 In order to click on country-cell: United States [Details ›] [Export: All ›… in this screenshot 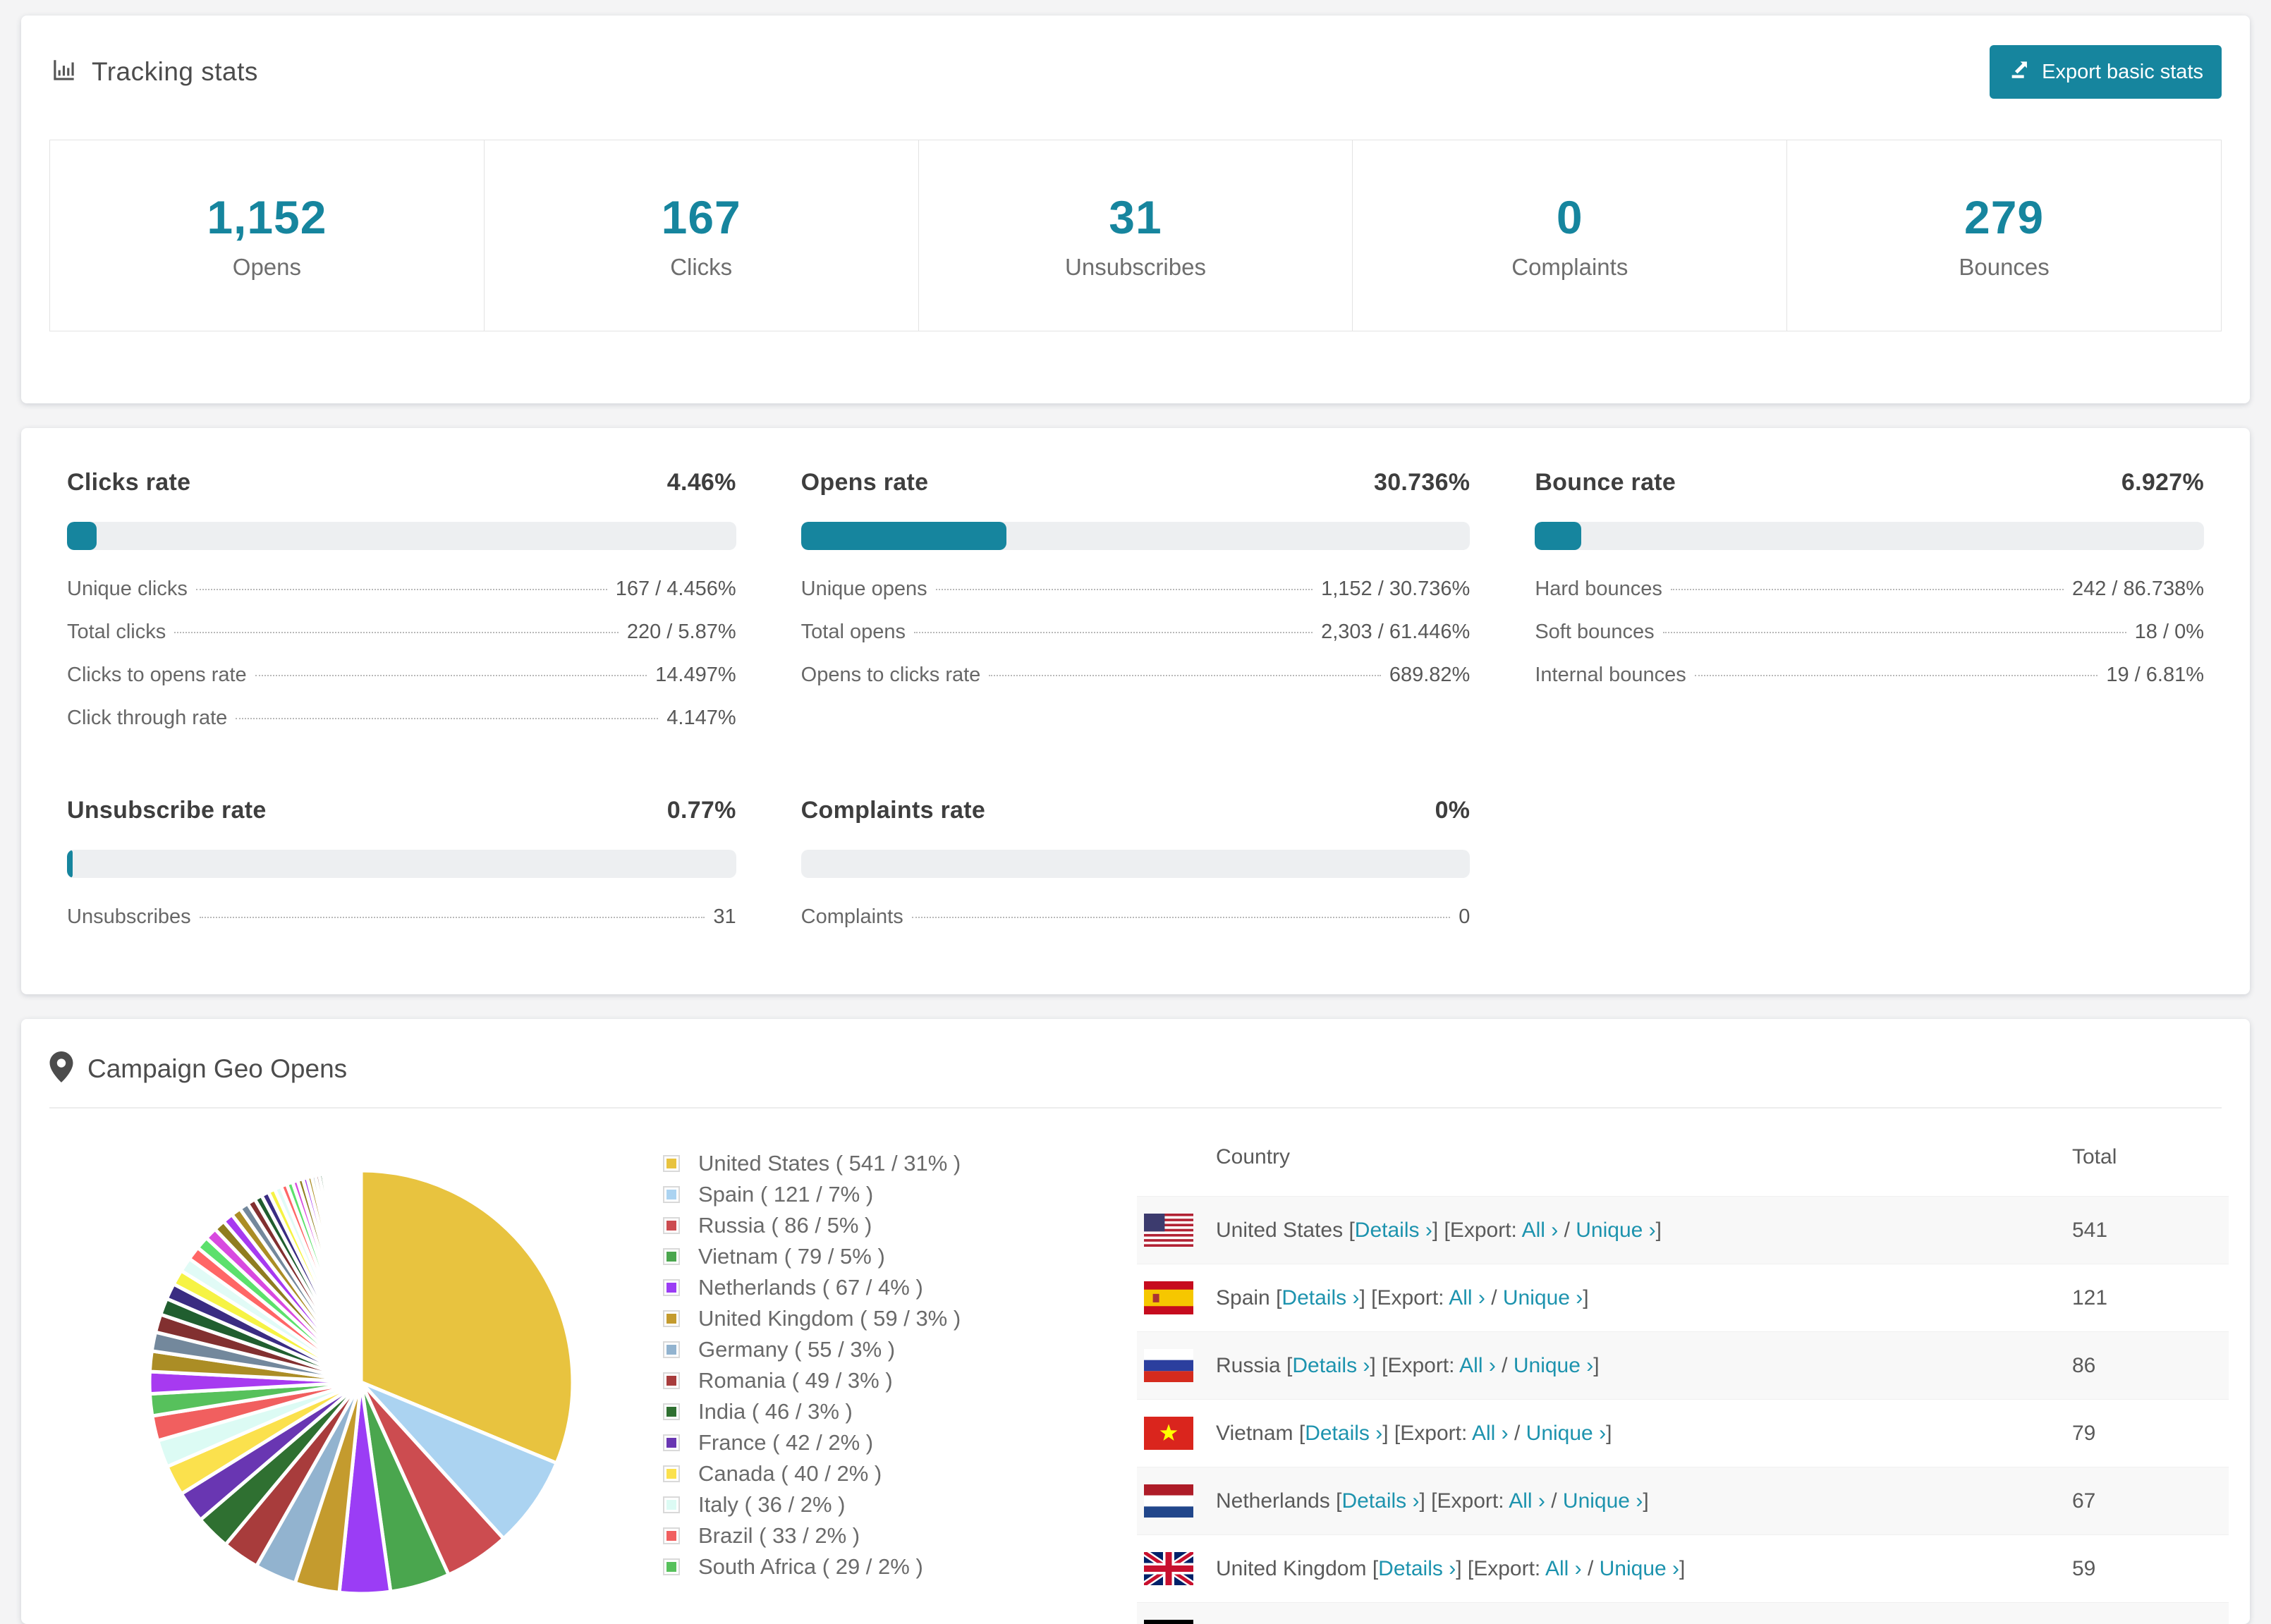, I will do `click(1439, 1230)`.